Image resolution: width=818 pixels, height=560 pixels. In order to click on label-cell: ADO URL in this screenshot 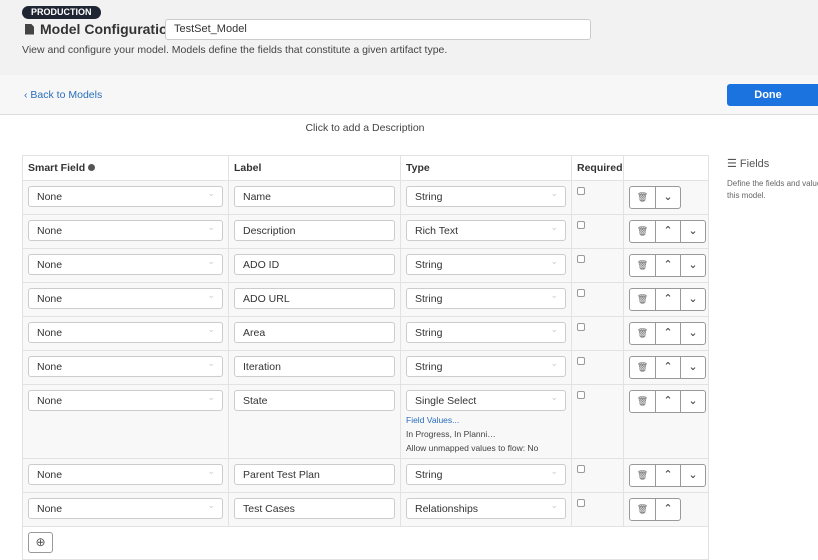, I will do `click(314, 299)`.